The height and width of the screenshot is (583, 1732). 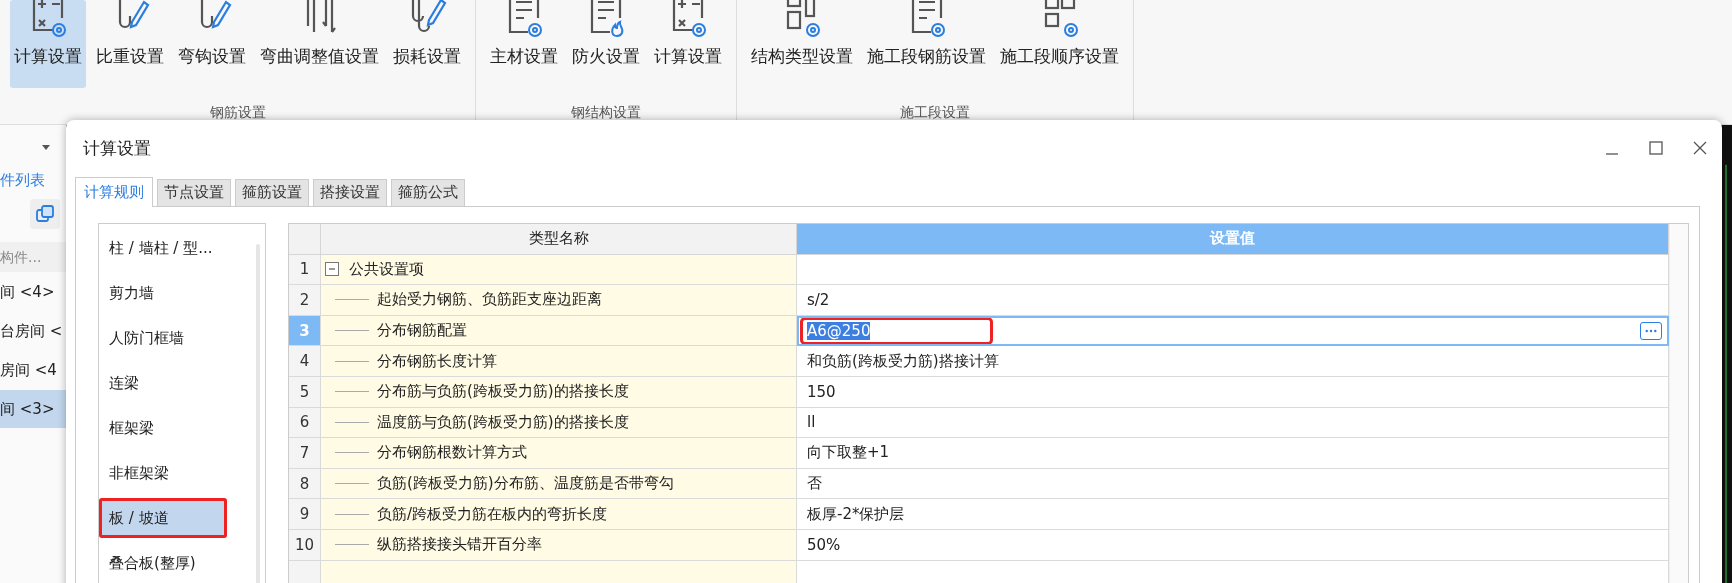 I want to click on category-item: 板 / 坡道, so click(x=163, y=518).